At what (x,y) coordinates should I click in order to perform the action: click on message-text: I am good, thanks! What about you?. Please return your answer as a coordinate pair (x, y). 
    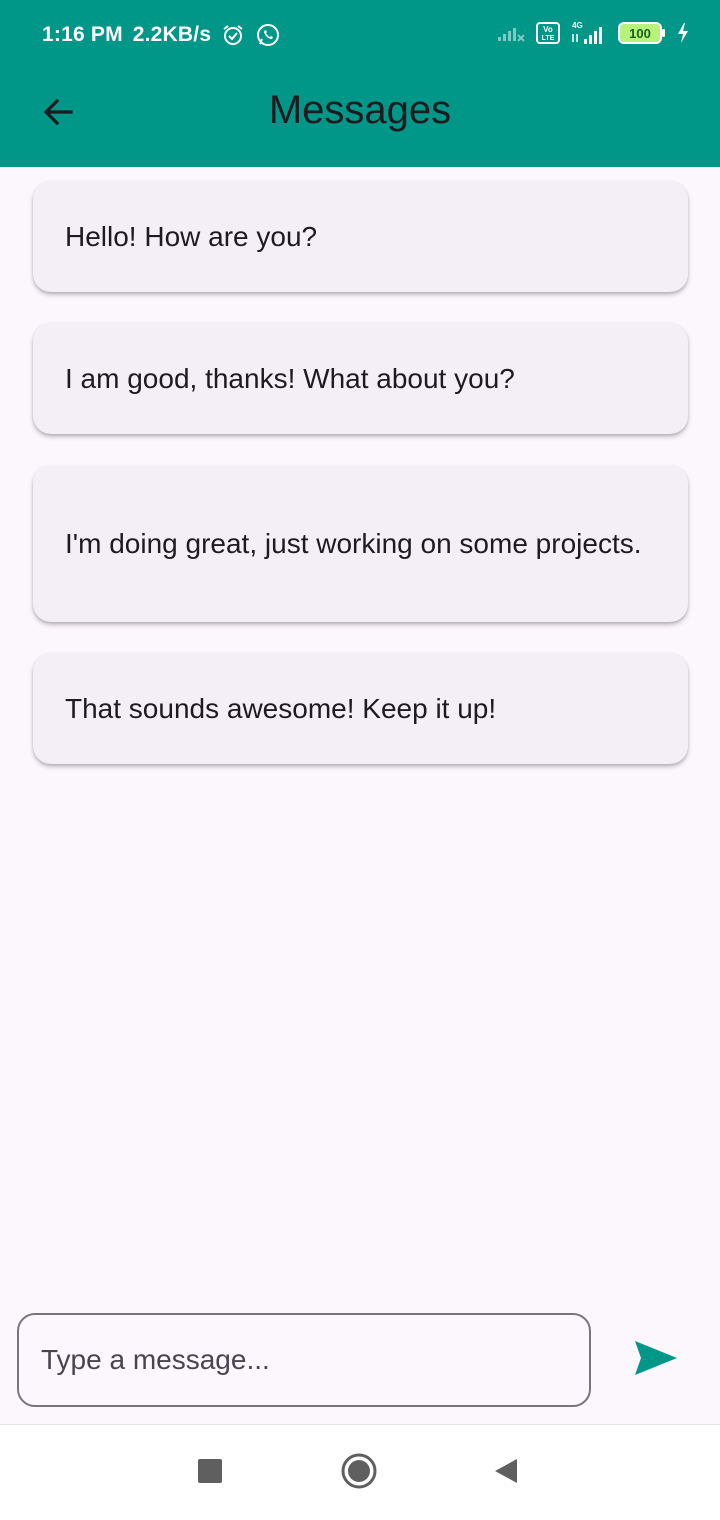
    Looking at the image, I should click on (290, 378).